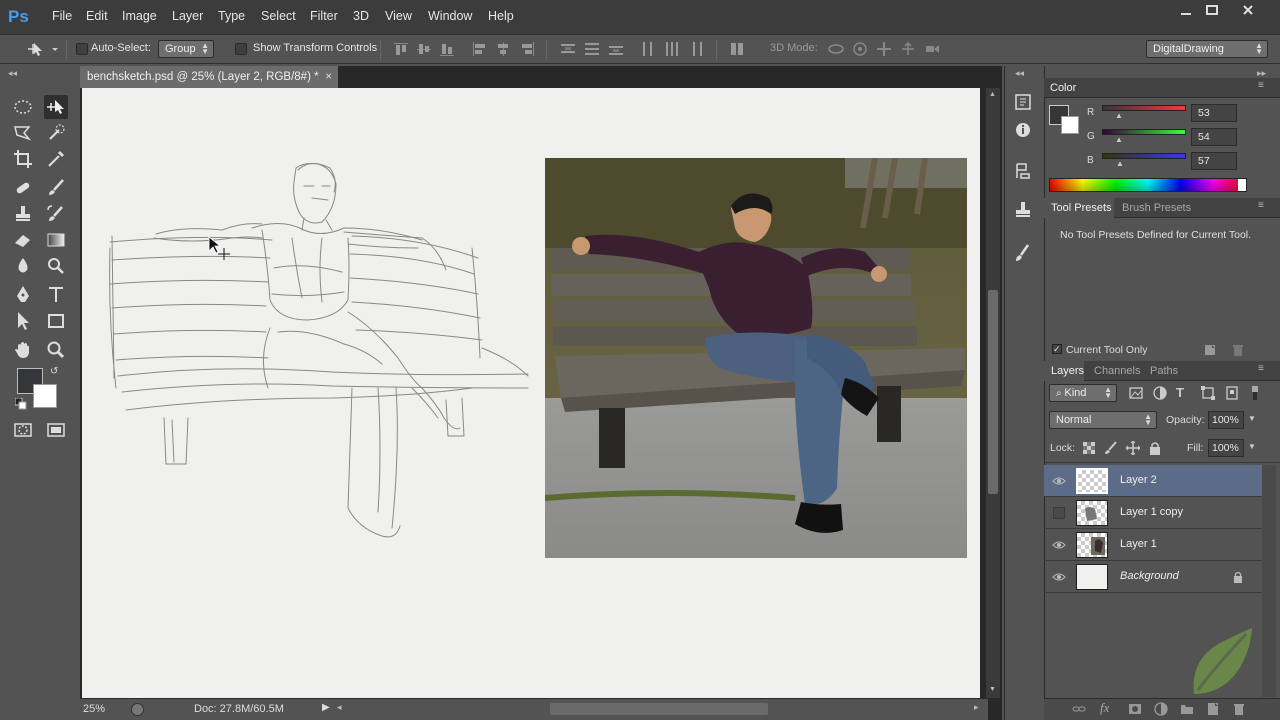 This screenshot has height=720, width=1280. What do you see at coordinates (1079, 709) in the screenshot?
I see `link-layers-icon` at bounding box center [1079, 709].